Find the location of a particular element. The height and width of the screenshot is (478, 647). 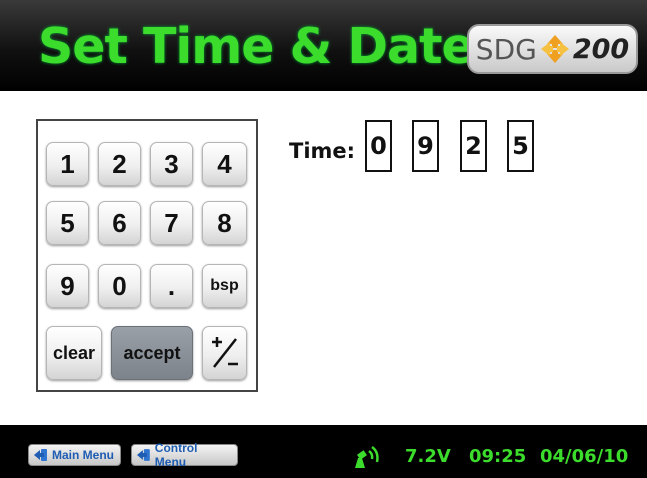

control-menu-label: Control Menu is located at coordinates (176, 455).